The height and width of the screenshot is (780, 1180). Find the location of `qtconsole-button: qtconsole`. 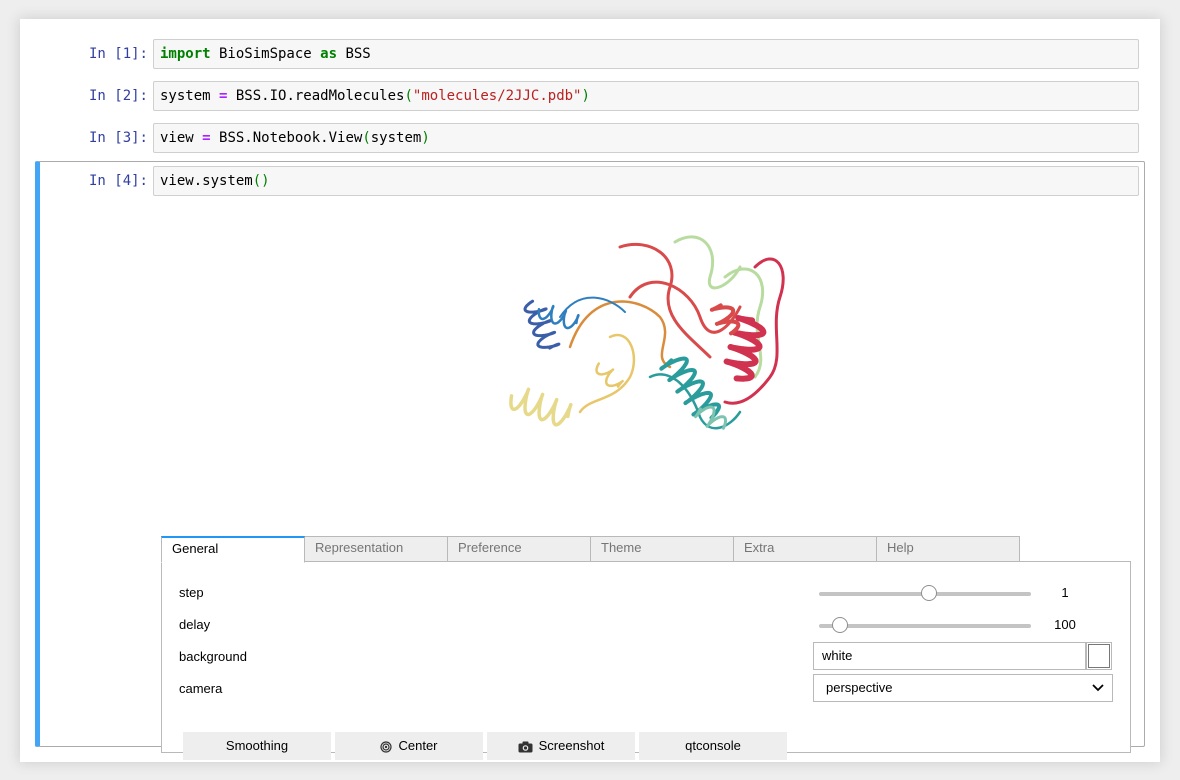

qtconsole-button: qtconsole is located at coordinates (713, 746).